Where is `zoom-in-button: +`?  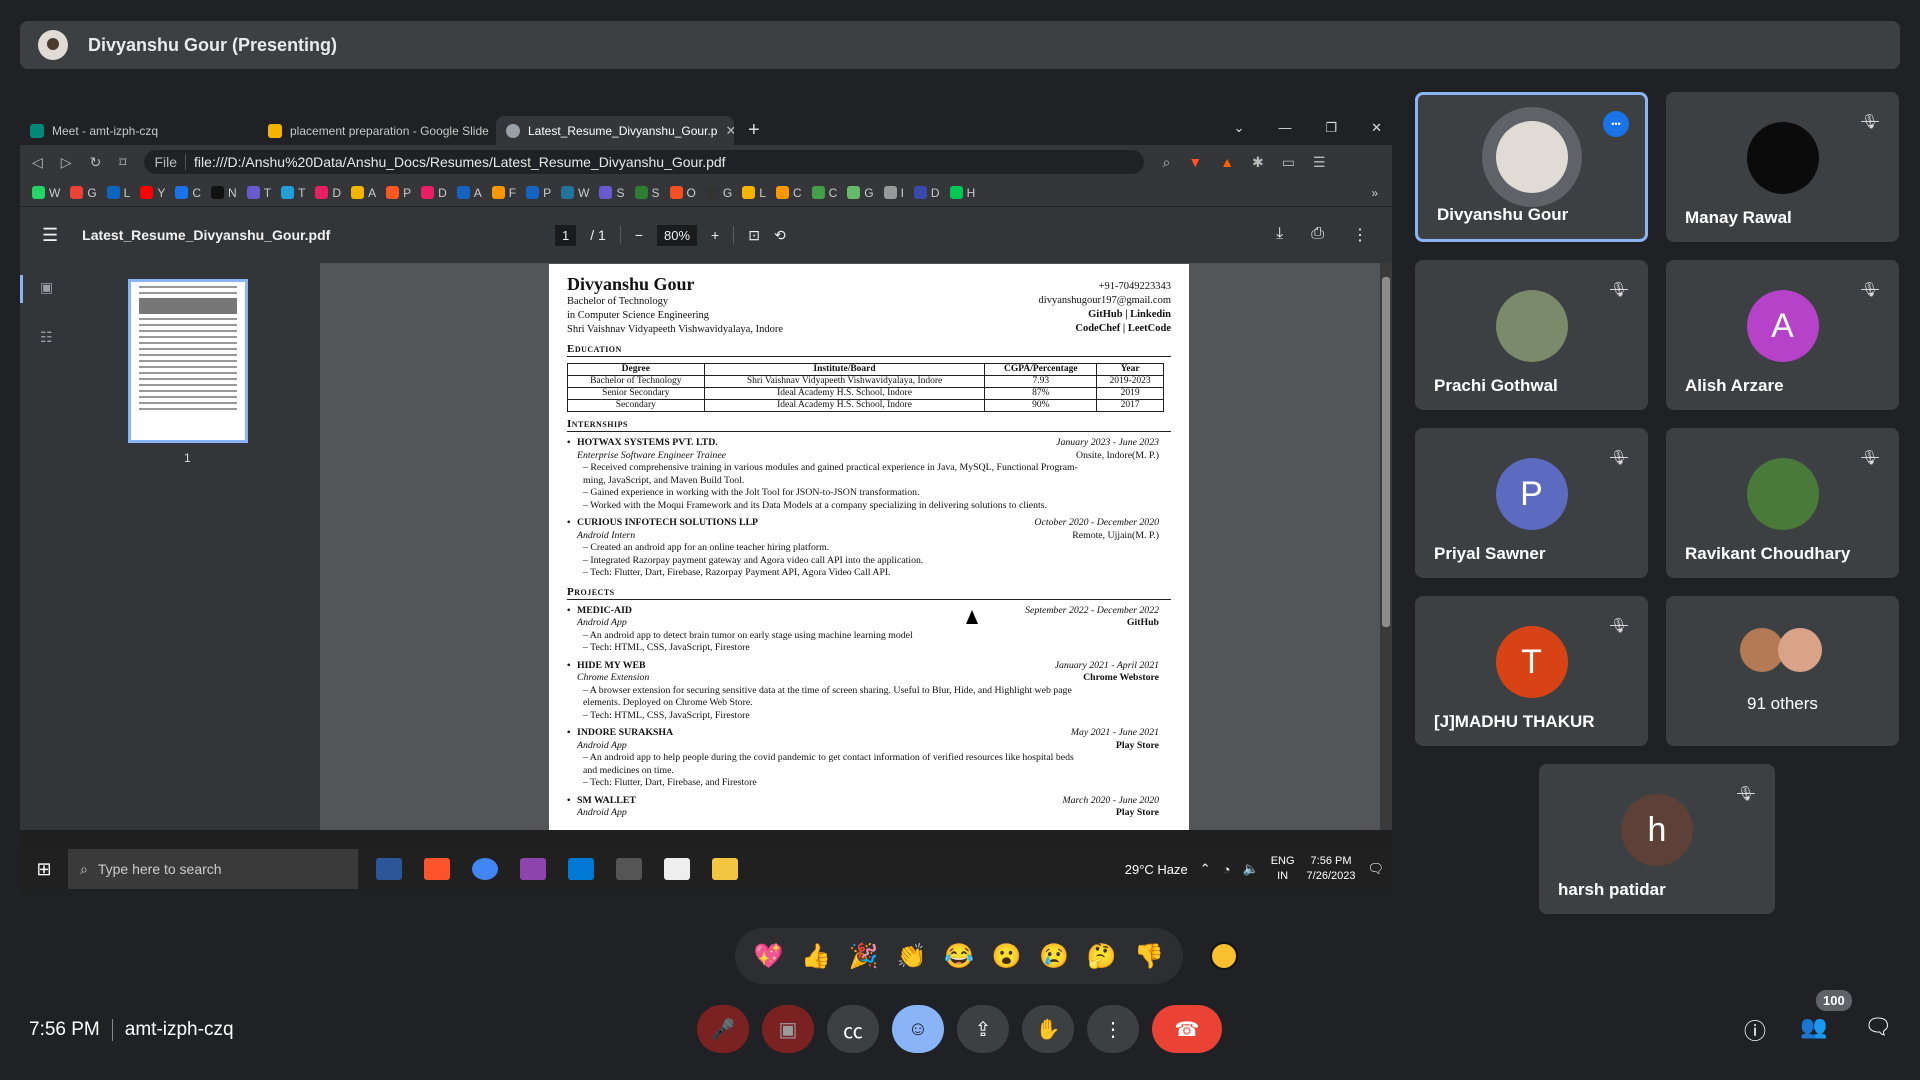 zoom-in-button: + is located at coordinates (715, 235).